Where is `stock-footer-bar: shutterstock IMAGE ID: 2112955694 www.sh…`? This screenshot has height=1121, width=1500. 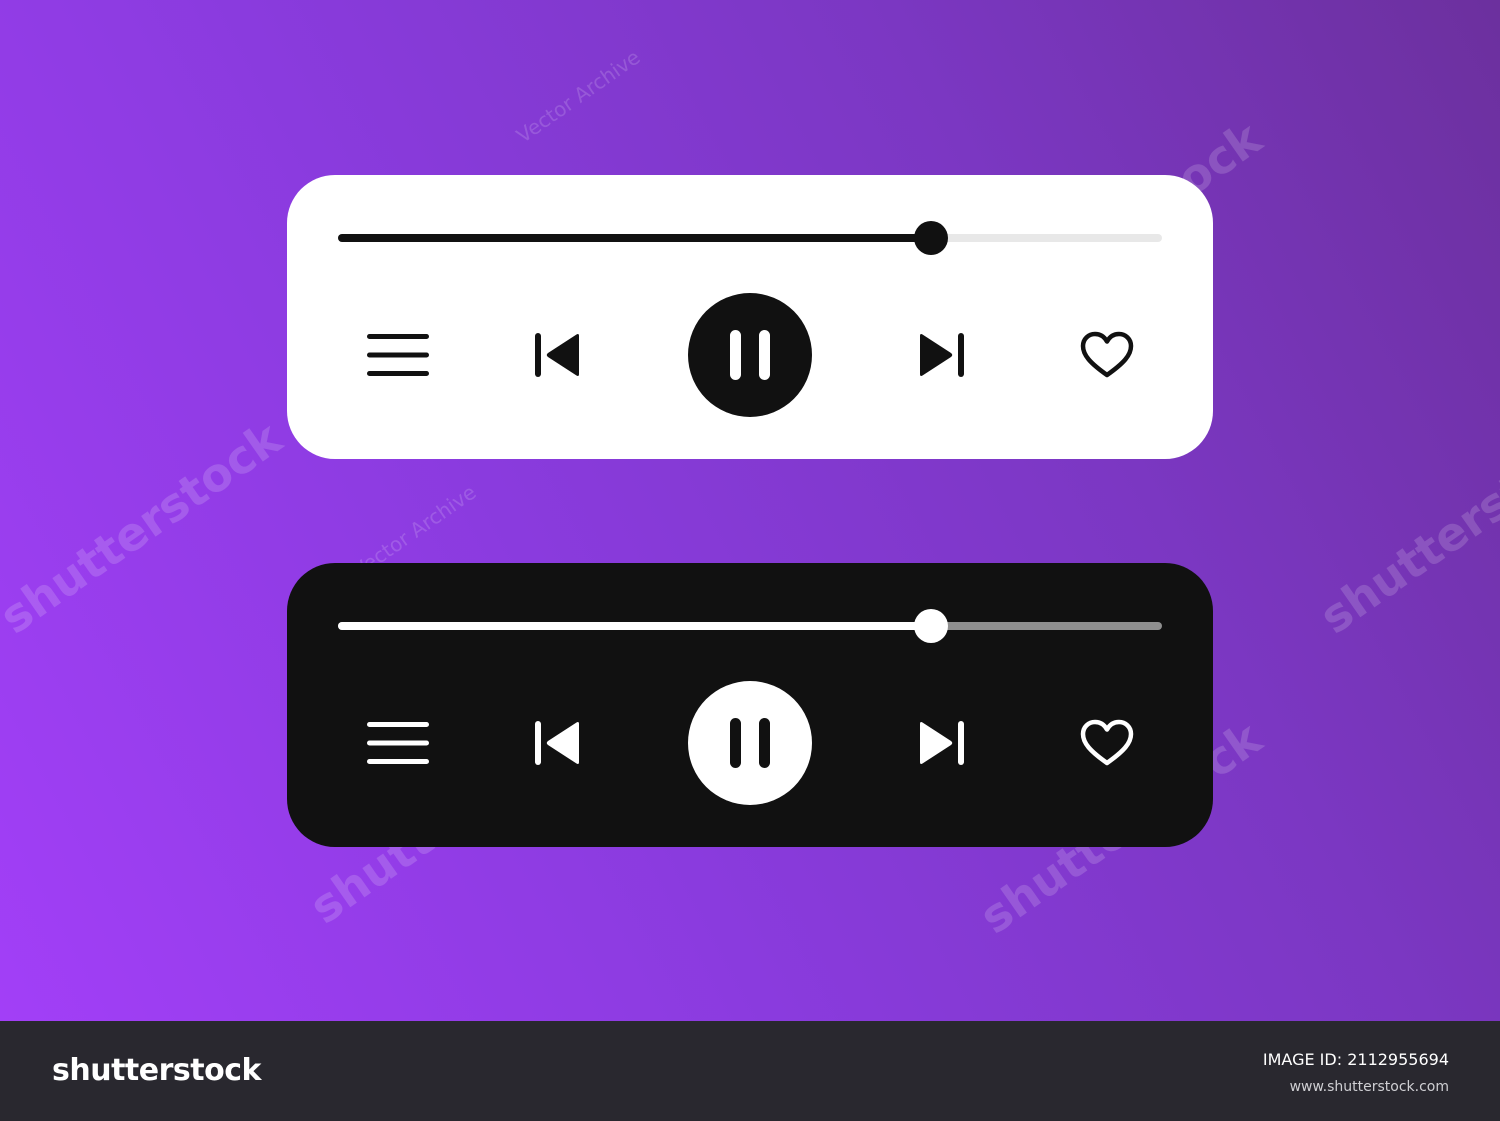
stock-footer-bar: shutterstock IMAGE ID: 2112955694 www.sh… is located at coordinates (750, 1071).